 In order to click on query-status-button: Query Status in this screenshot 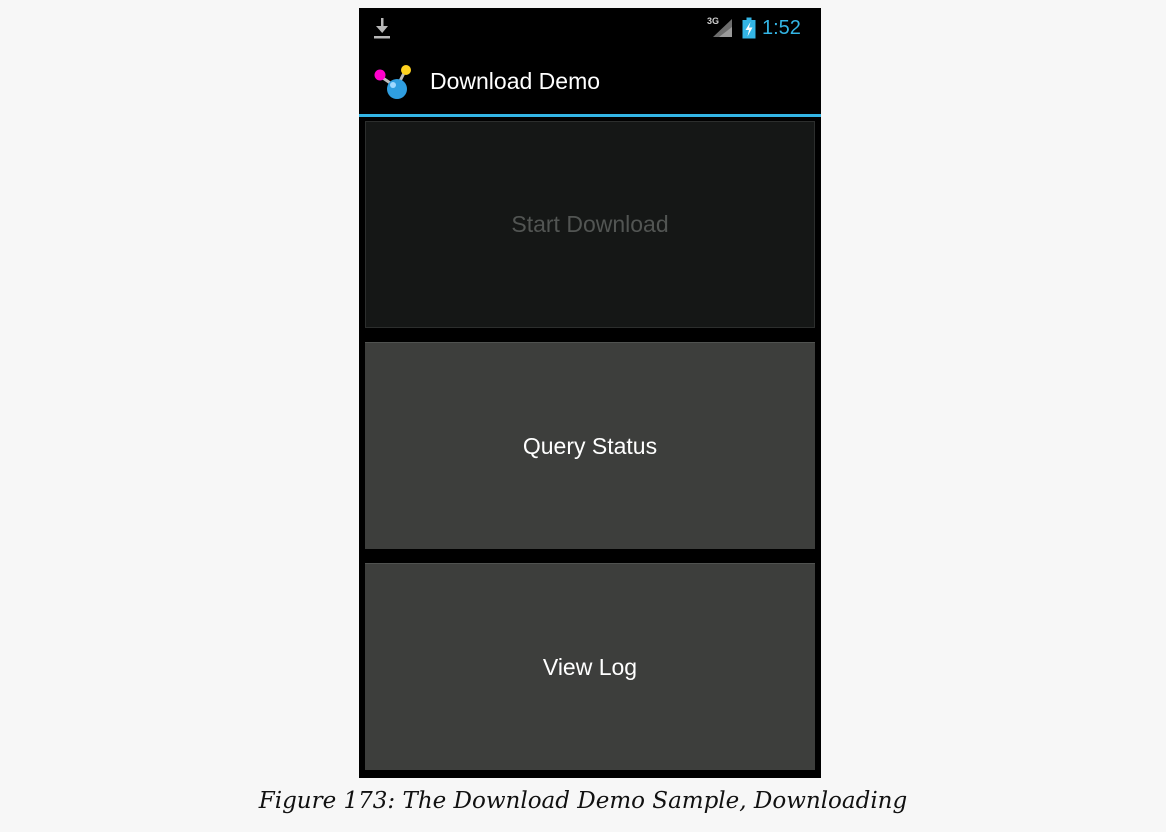, I will do `click(590, 445)`.